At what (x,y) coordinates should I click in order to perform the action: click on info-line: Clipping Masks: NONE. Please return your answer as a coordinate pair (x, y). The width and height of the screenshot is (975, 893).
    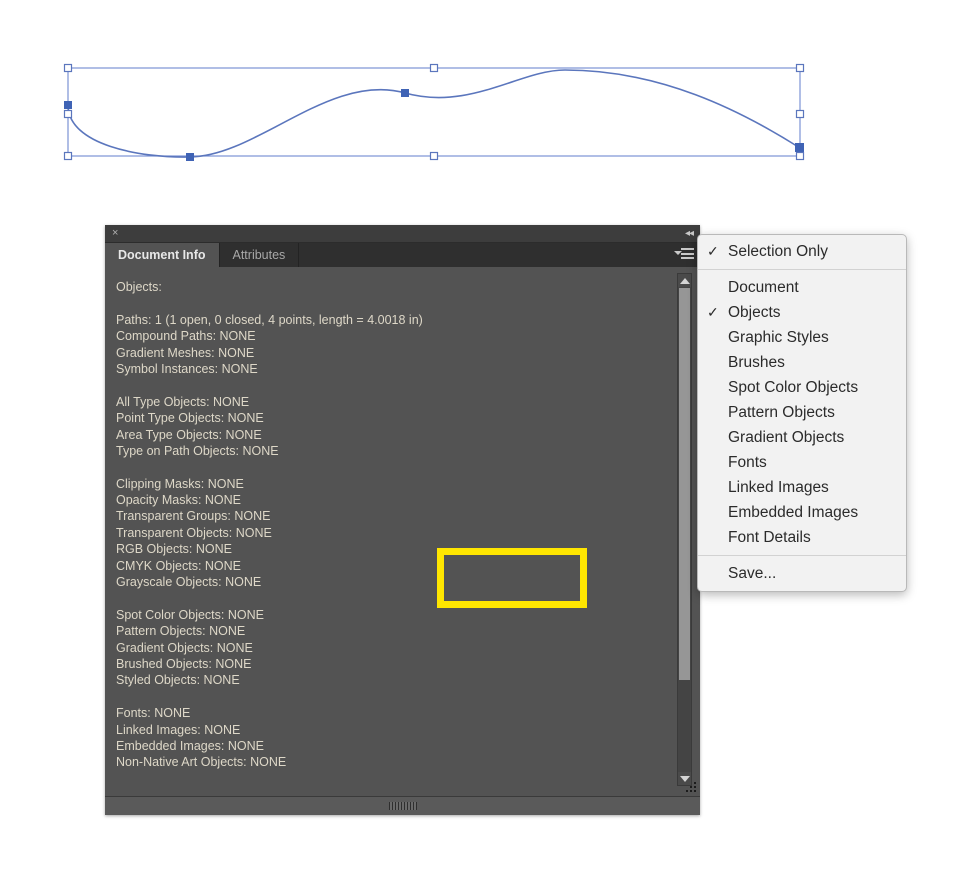
    Looking at the image, I should click on (180, 483).